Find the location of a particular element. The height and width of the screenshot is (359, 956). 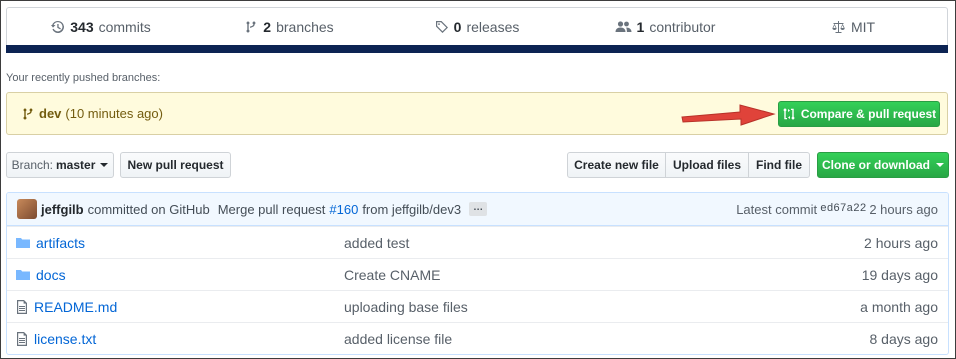

commit-sha: ed67a22 is located at coordinates (843, 209).